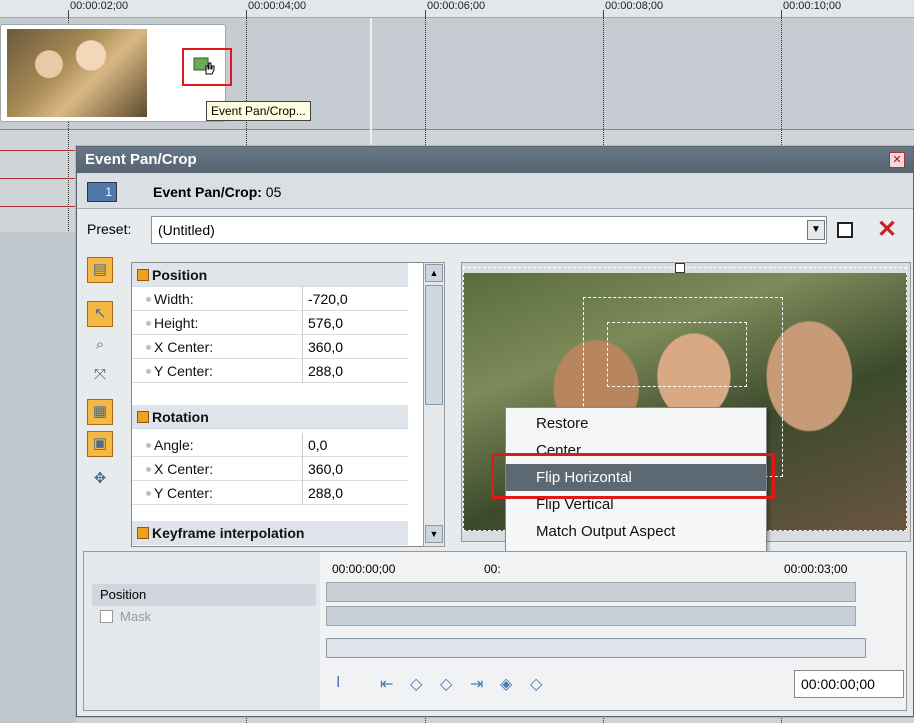 This screenshot has height=723, width=914. What do you see at coordinates (100, 376) in the screenshot?
I see `enable-rotation-icon: ⤧` at bounding box center [100, 376].